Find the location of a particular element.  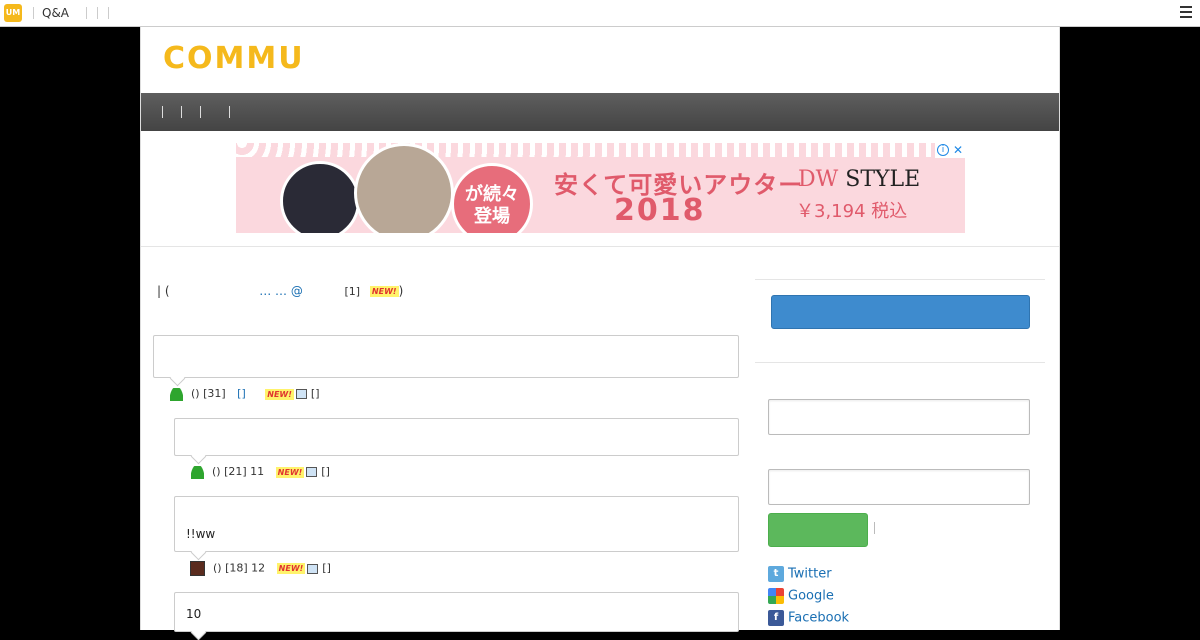

post-meta: () [18] 12 NEW! [] is located at coordinates (260, 568).